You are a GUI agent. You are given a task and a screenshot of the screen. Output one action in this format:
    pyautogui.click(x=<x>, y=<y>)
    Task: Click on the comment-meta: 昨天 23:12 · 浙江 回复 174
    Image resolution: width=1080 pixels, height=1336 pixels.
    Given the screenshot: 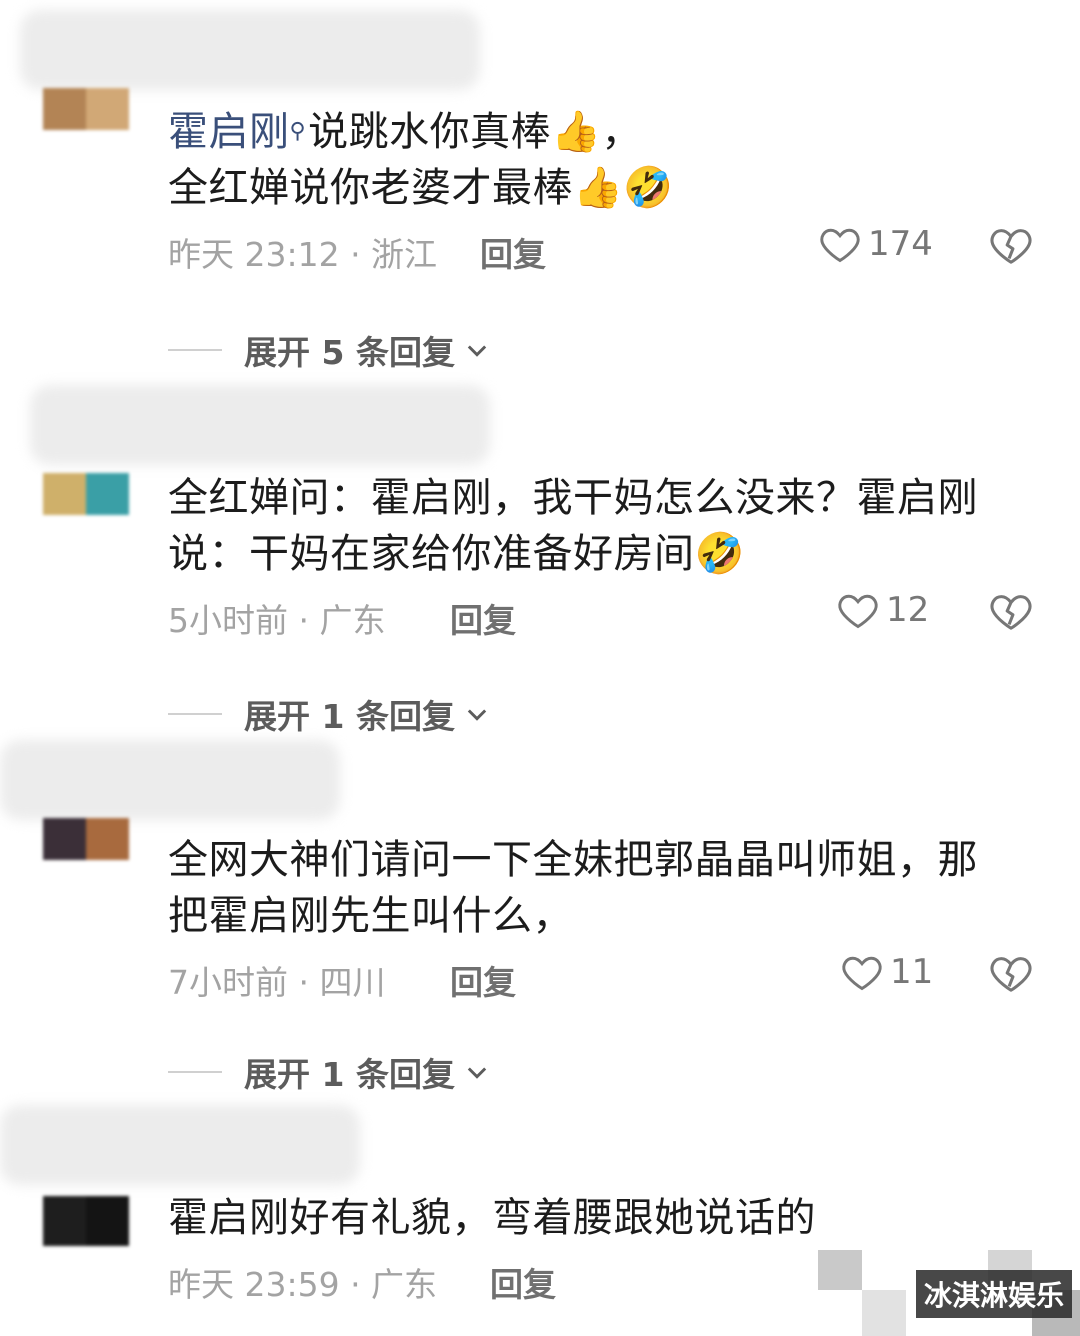 What is the action you would take?
    pyautogui.click(x=608, y=248)
    